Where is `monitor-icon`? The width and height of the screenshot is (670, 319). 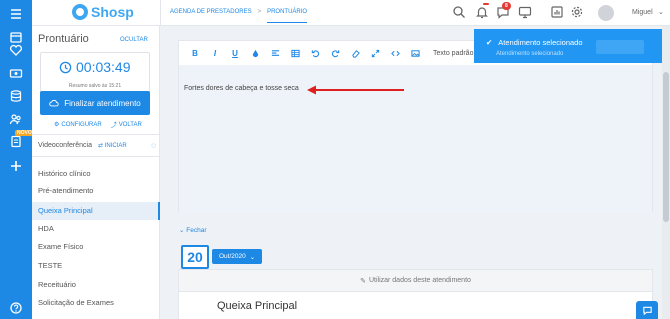 monitor-icon is located at coordinates (525, 14).